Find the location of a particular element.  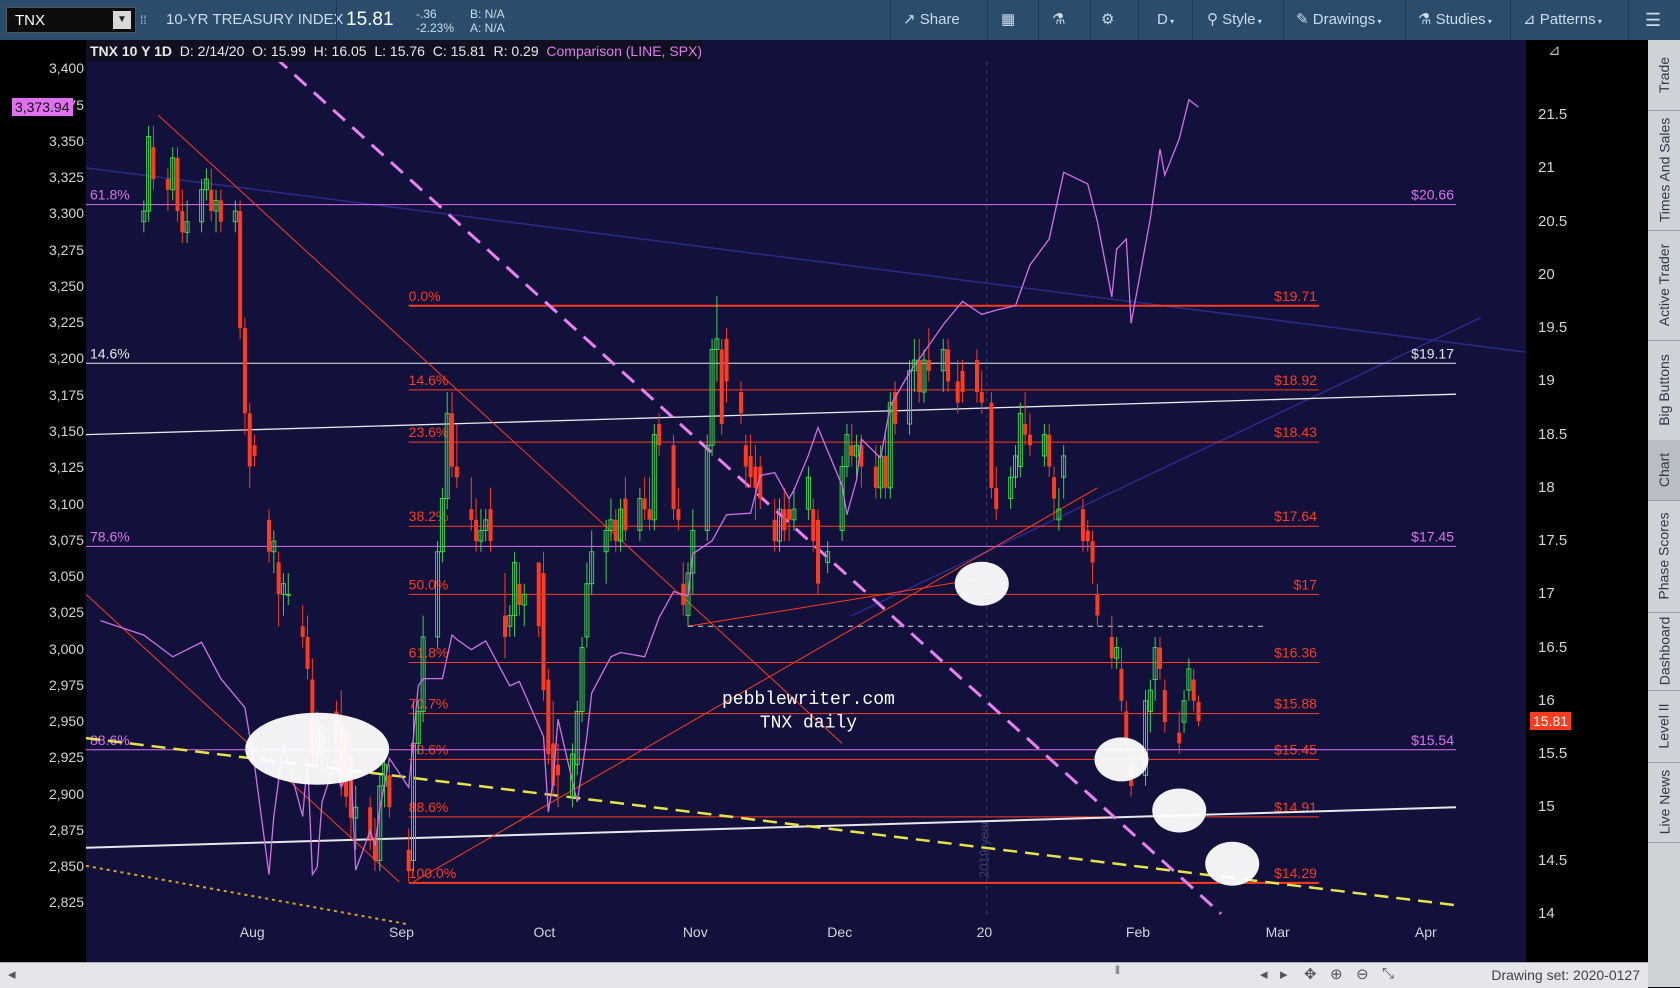

spx-tick-label: 2,850 is located at coordinates (66, 866).